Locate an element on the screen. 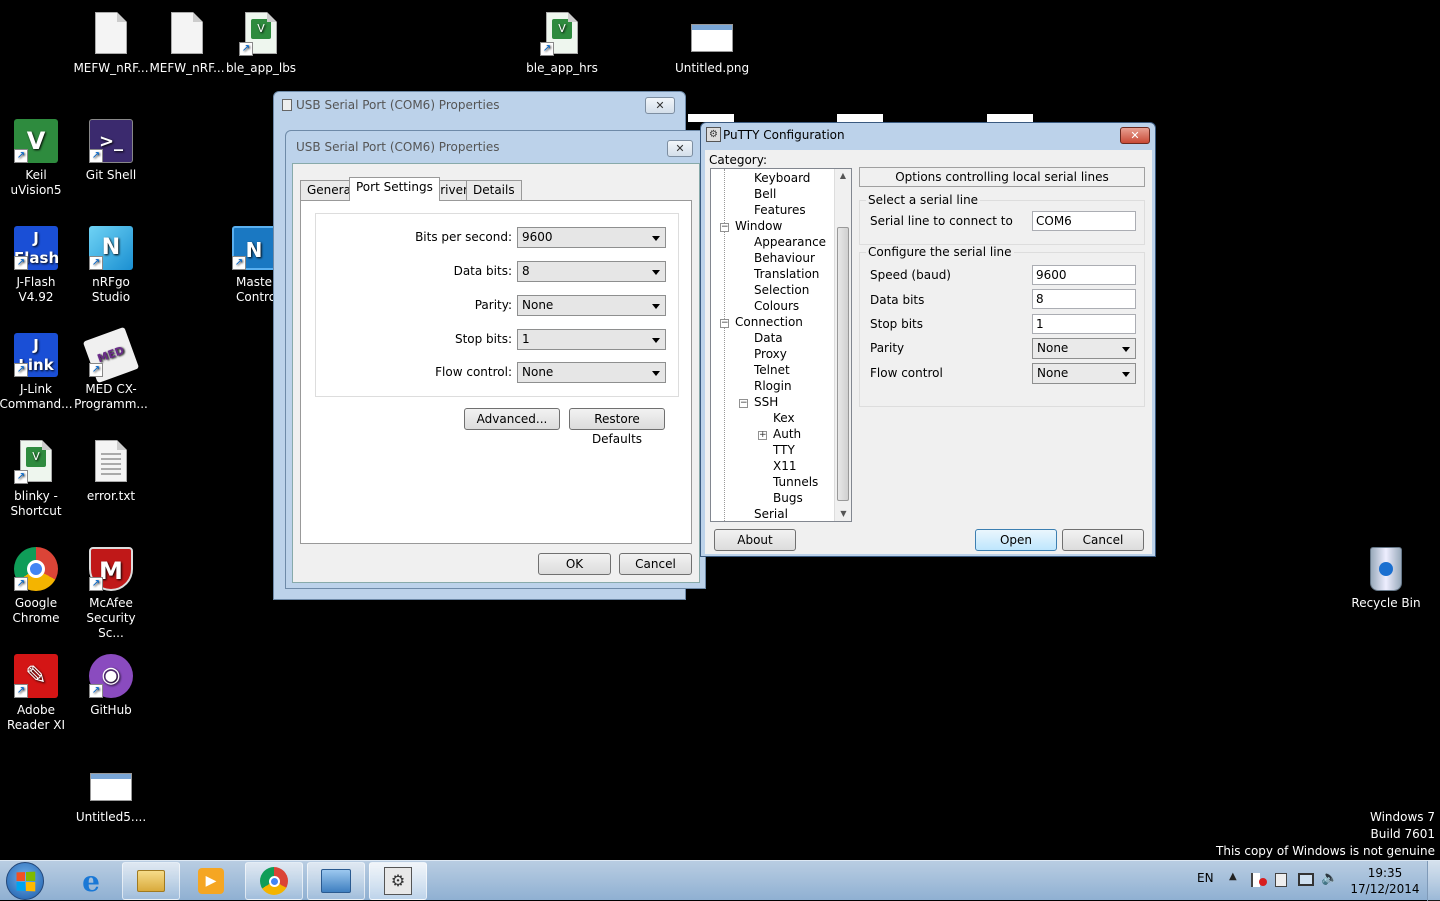 This screenshot has width=1440, height=901. desktop-icon-ble-app-hrs: V ↗ ble_app_hrs is located at coordinates (562, 43).